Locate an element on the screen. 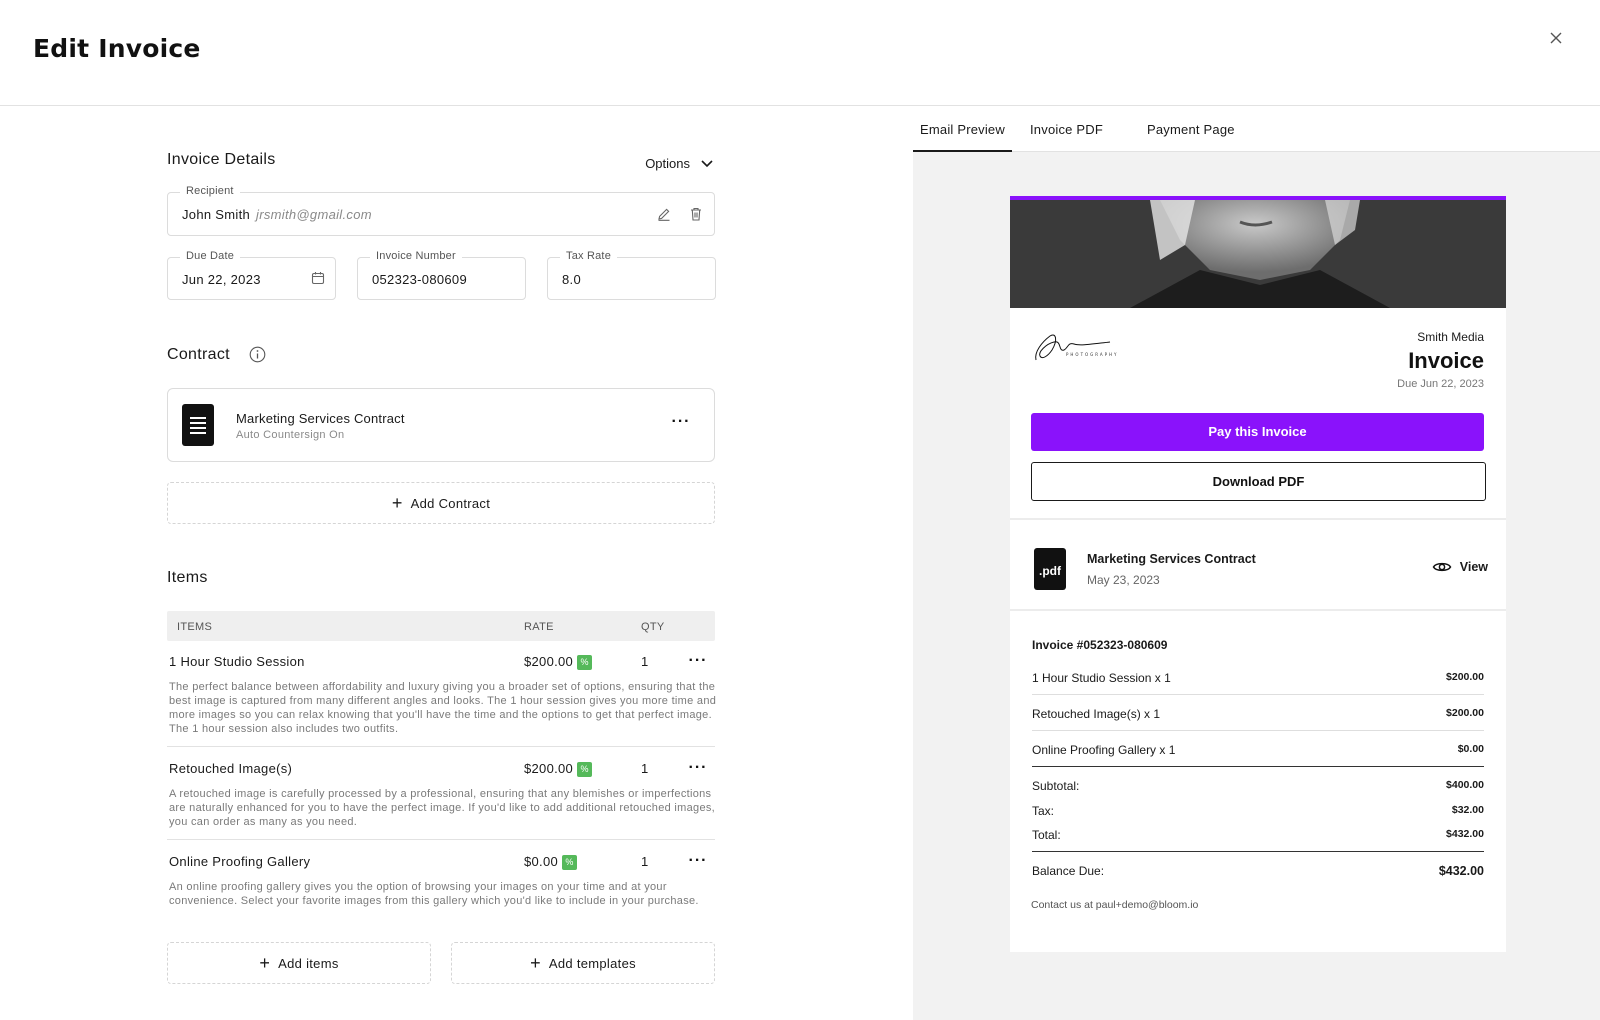  tax-rate-label: Tax Rate is located at coordinates (589, 256).